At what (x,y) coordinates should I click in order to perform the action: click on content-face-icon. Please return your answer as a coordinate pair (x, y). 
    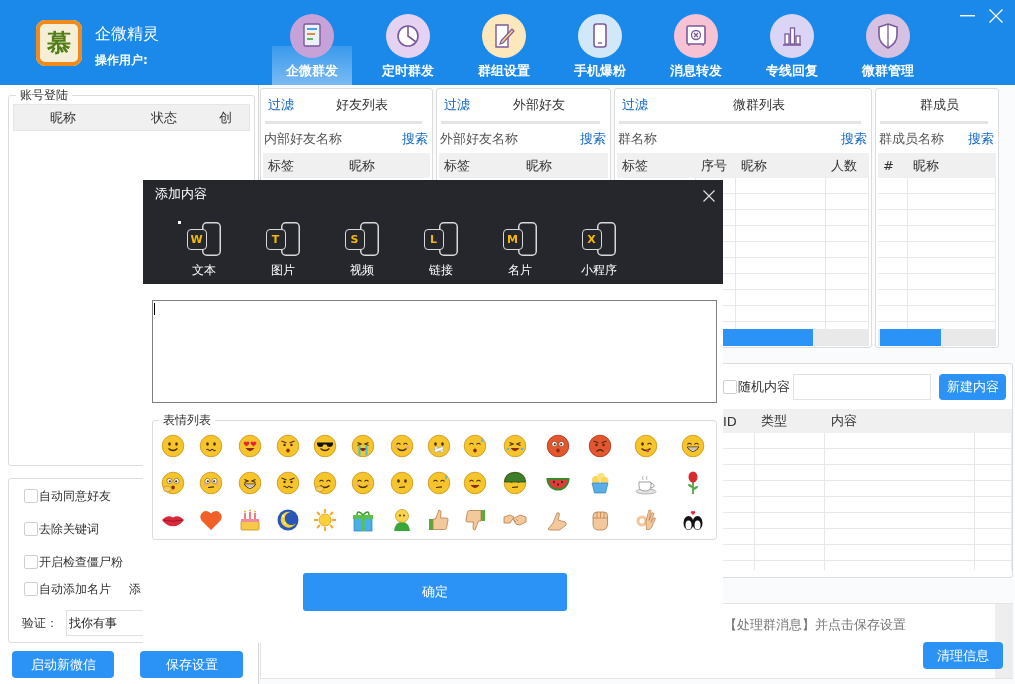
    Looking at the image, I should click on (362, 482).